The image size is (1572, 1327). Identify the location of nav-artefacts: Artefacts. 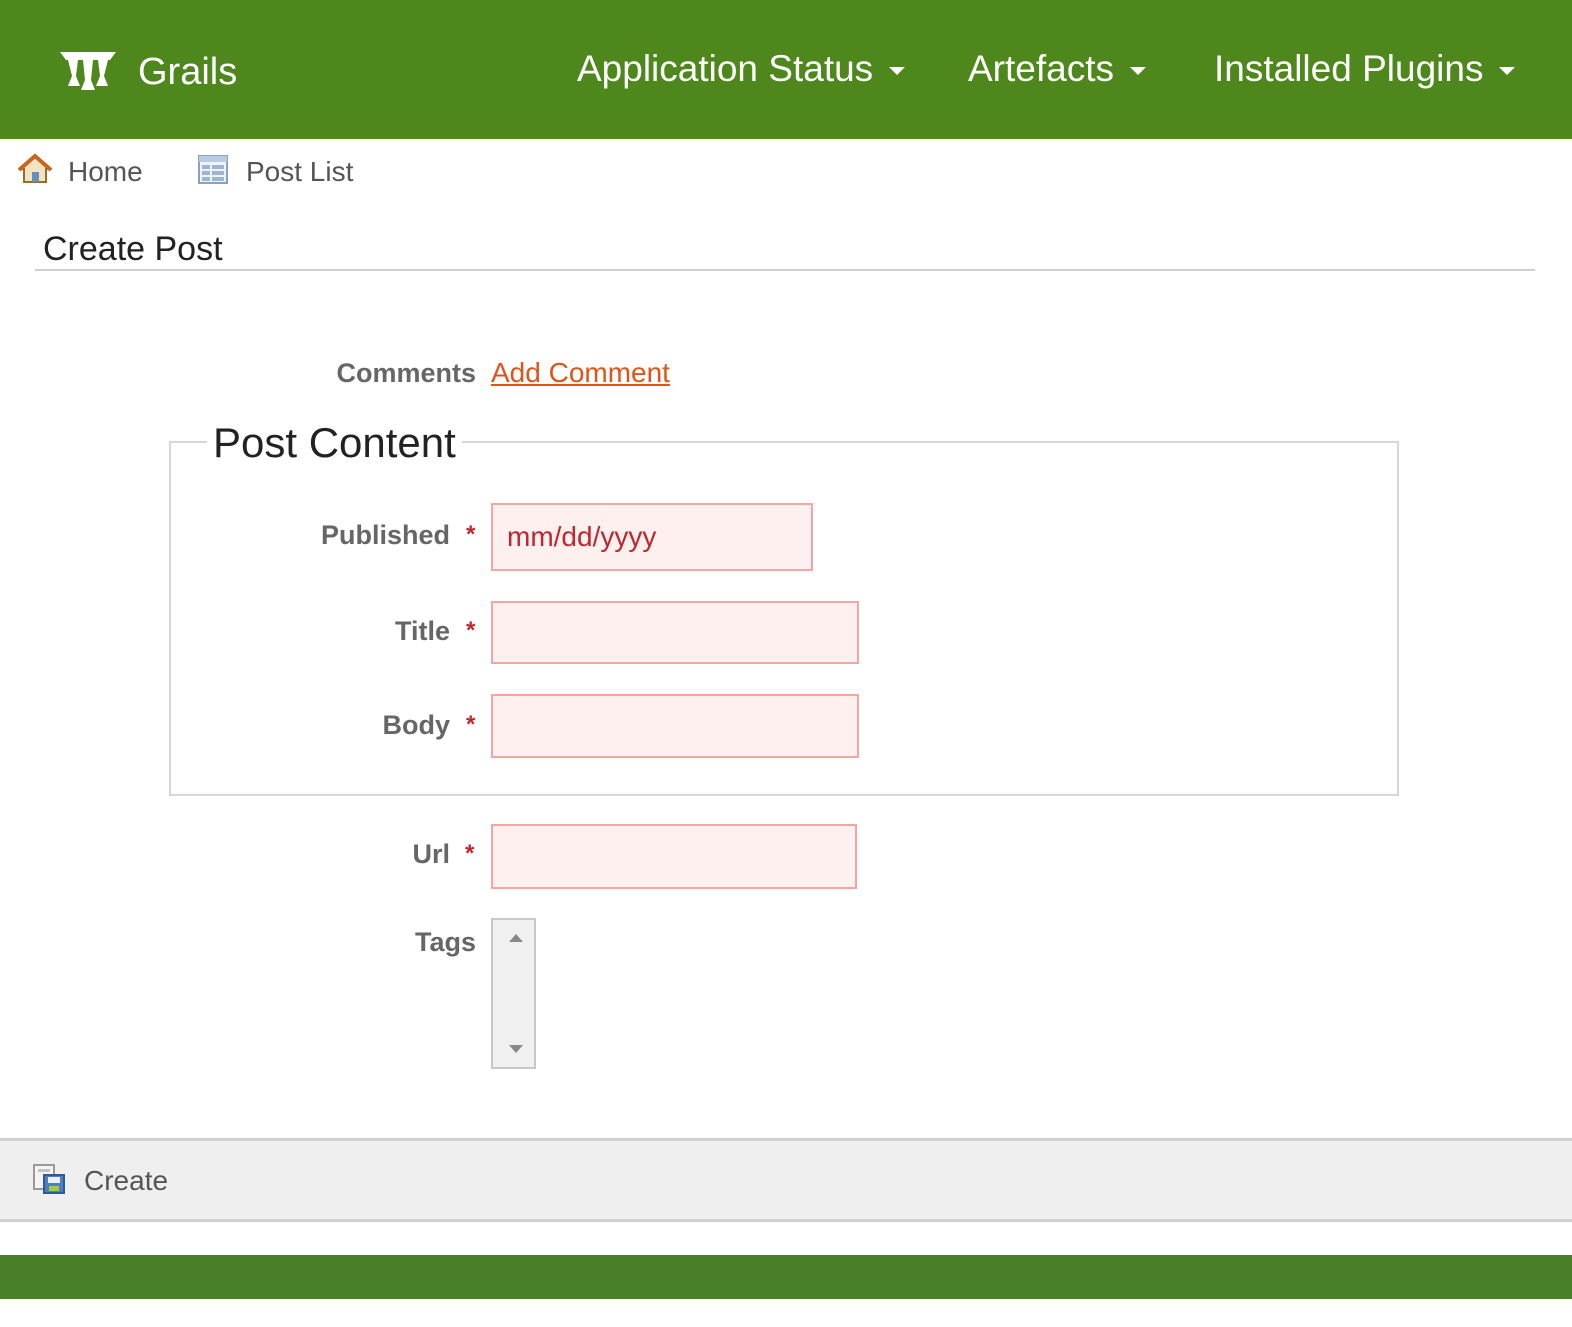
(1057, 69).